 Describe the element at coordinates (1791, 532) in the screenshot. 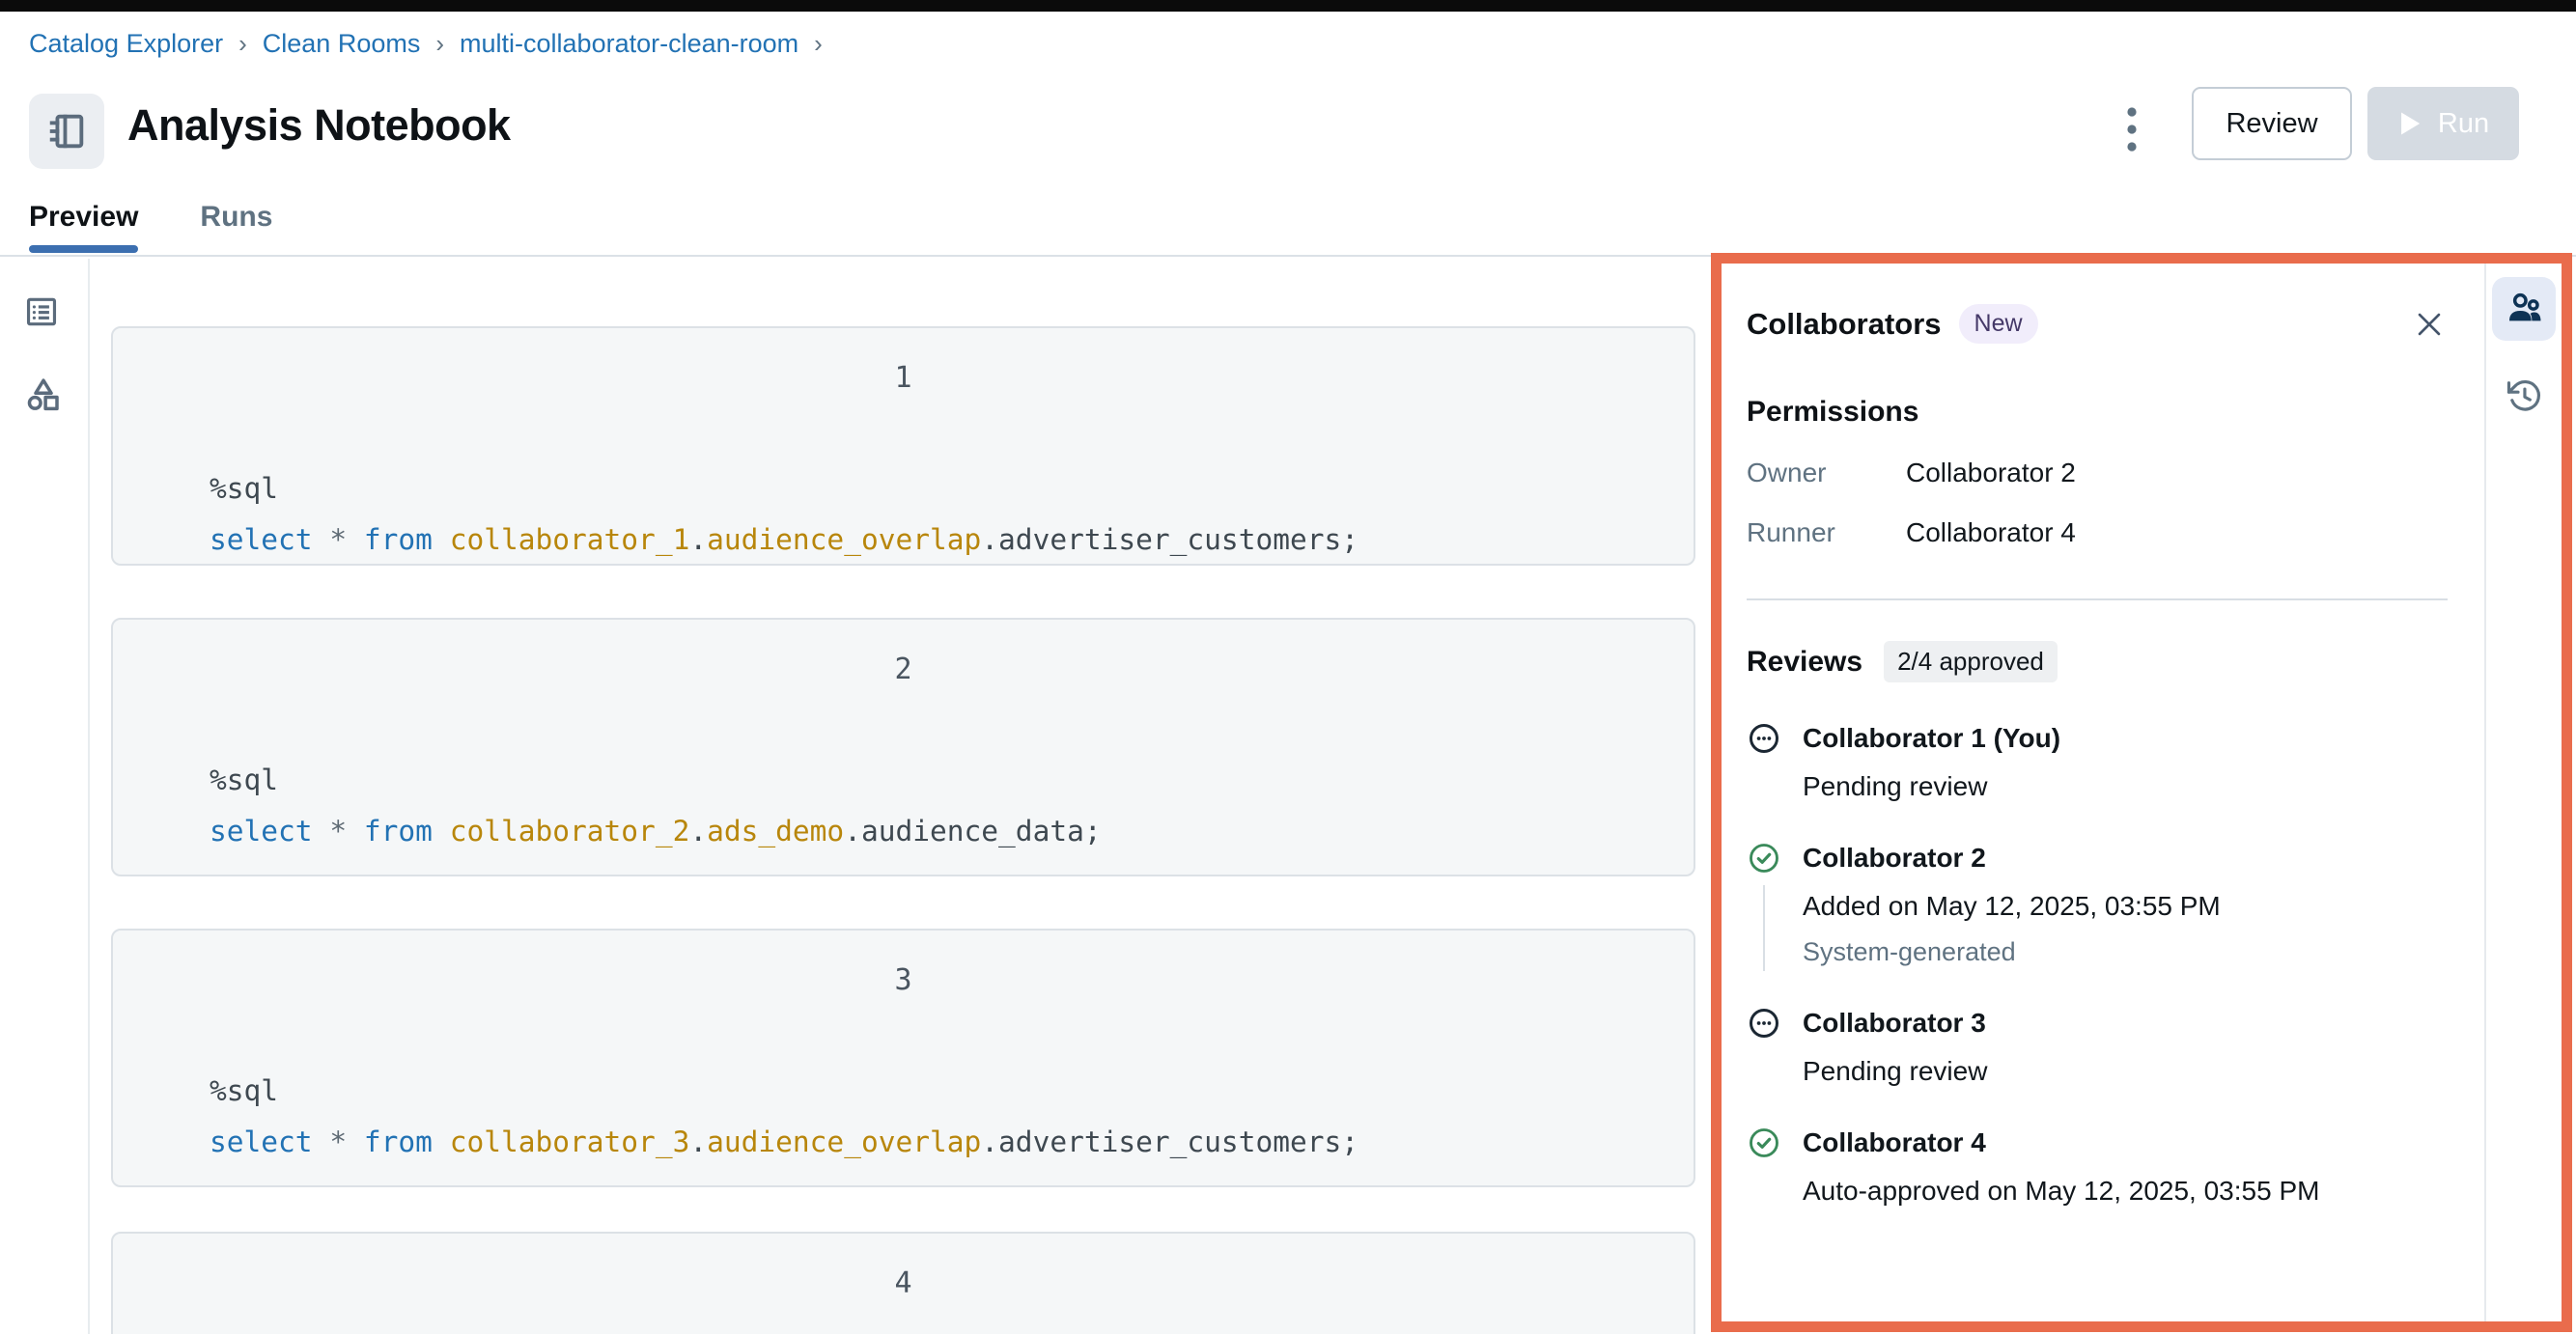

I see `permission-label: Runner` at that location.